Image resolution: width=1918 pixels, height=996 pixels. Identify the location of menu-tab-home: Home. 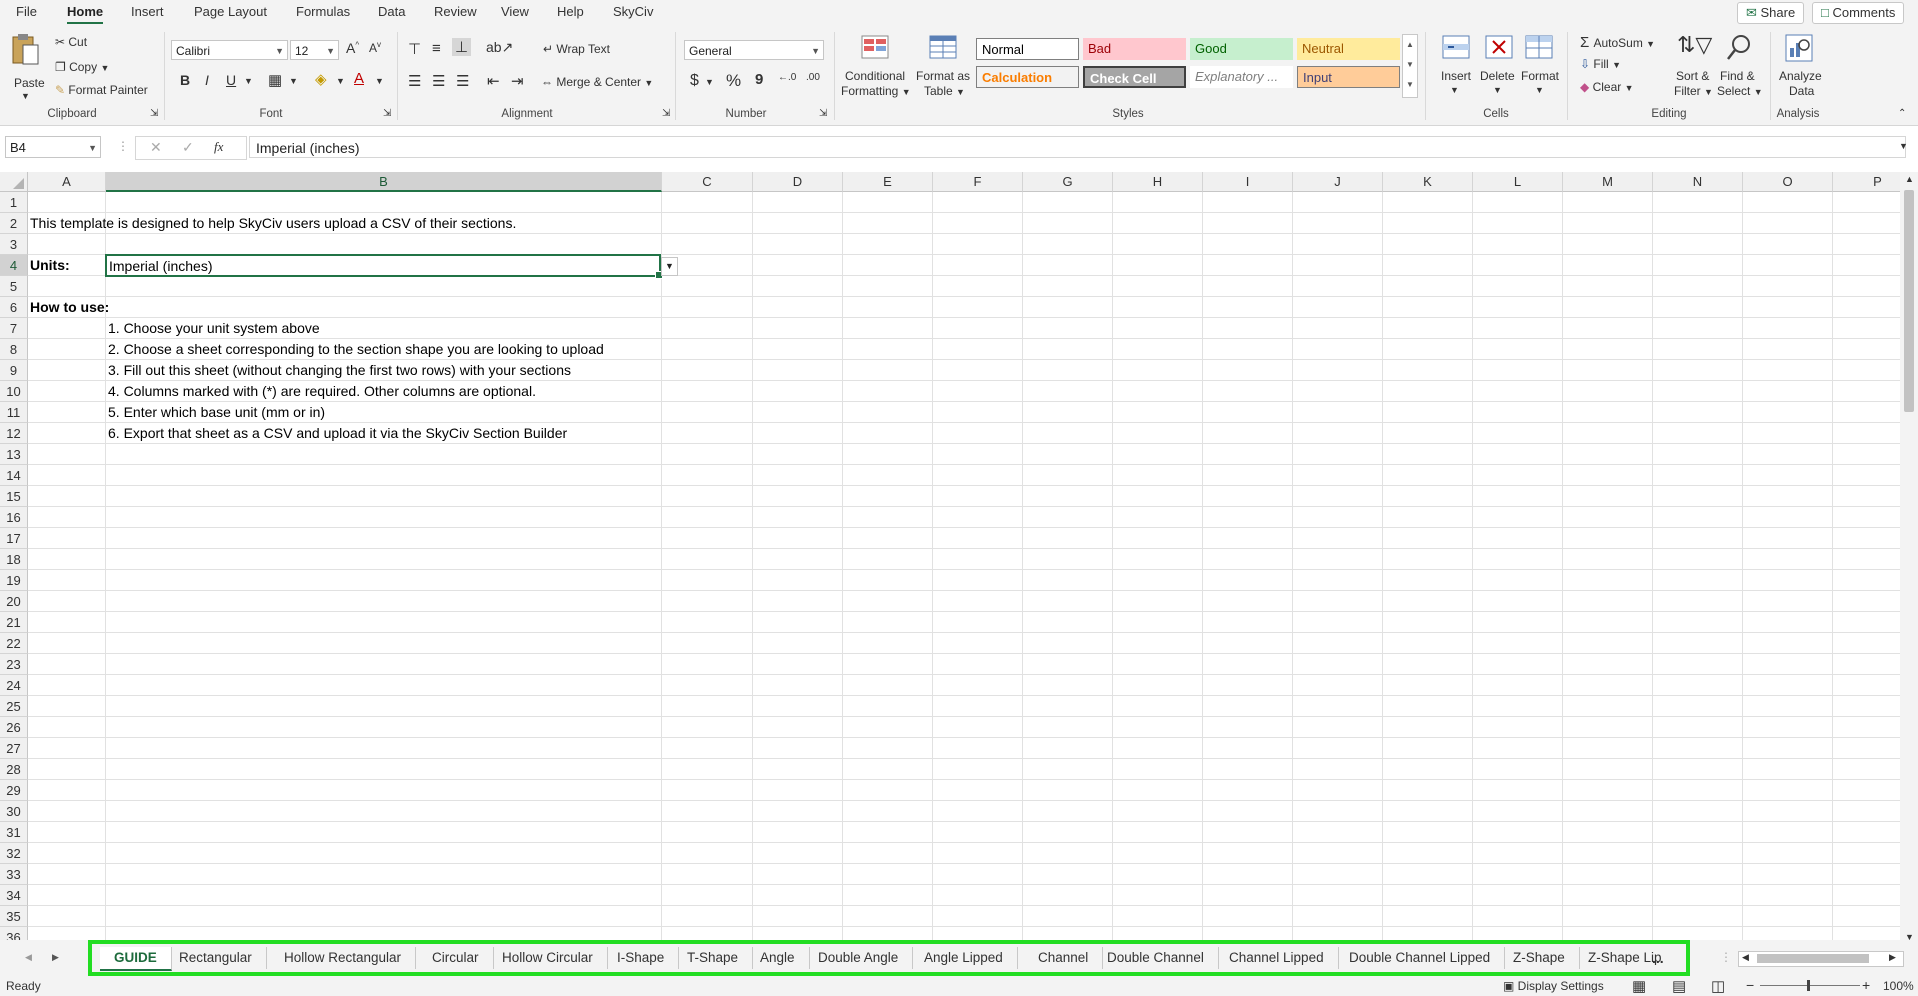
(85, 14).